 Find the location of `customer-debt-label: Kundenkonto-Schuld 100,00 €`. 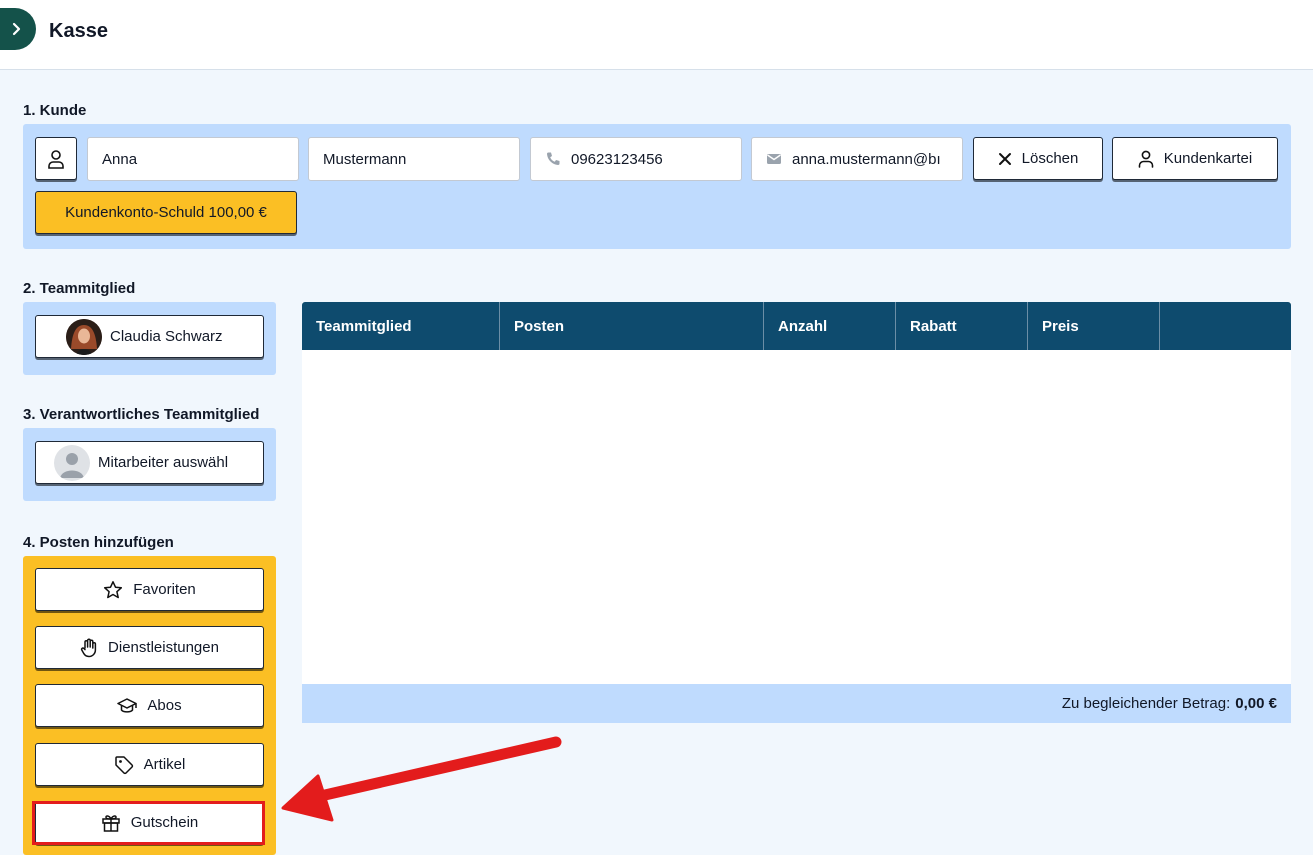

customer-debt-label: Kundenkonto-Schuld 100,00 € is located at coordinates (166, 212).